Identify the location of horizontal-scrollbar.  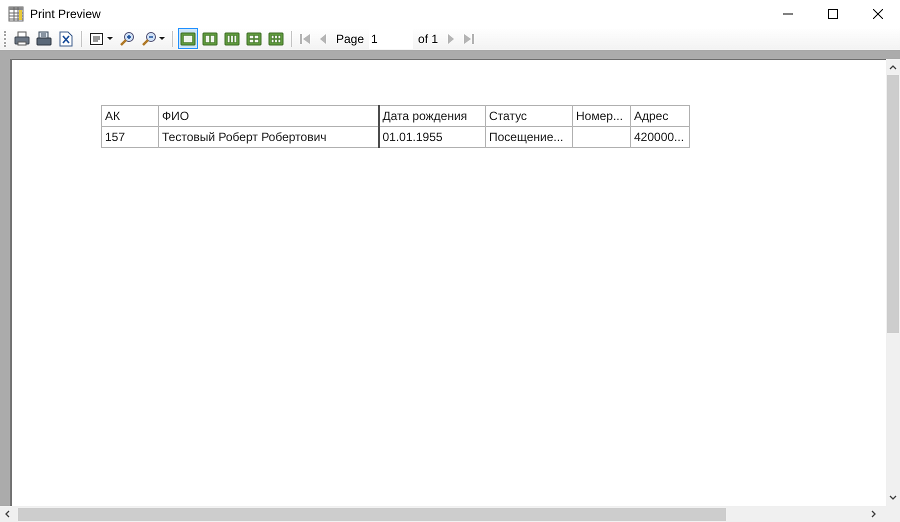
(450, 514).